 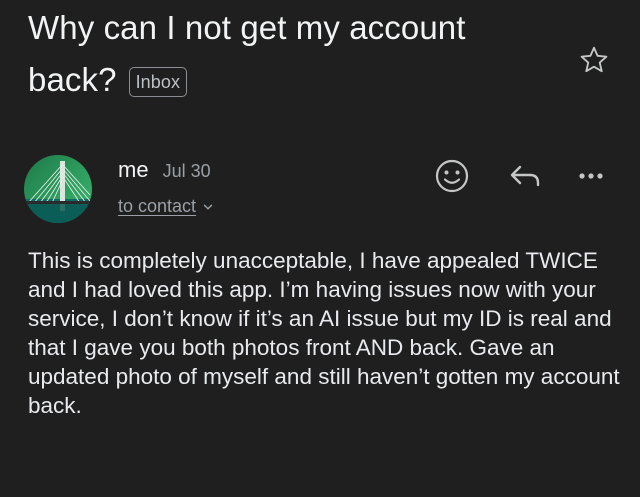 What do you see at coordinates (157, 206) in the screenshot?
I see `recipient-text: to contact` at bounding box center [157, 206].